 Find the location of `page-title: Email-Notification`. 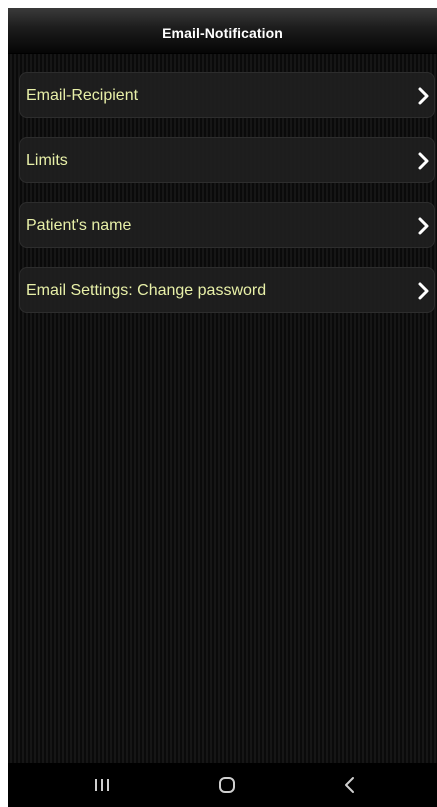

page-title: Email-Notification is located at coordinates (222, 33).